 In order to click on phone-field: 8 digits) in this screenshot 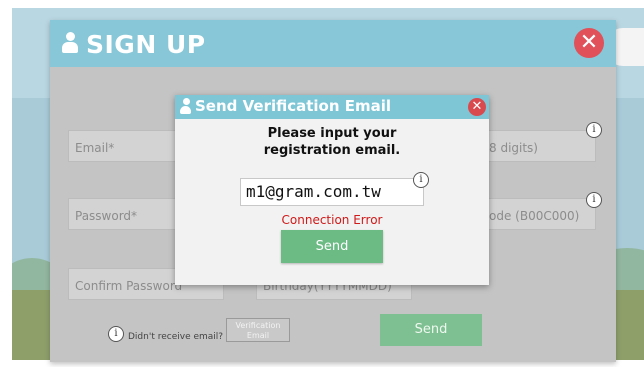, I will do `click(539, 146)`.